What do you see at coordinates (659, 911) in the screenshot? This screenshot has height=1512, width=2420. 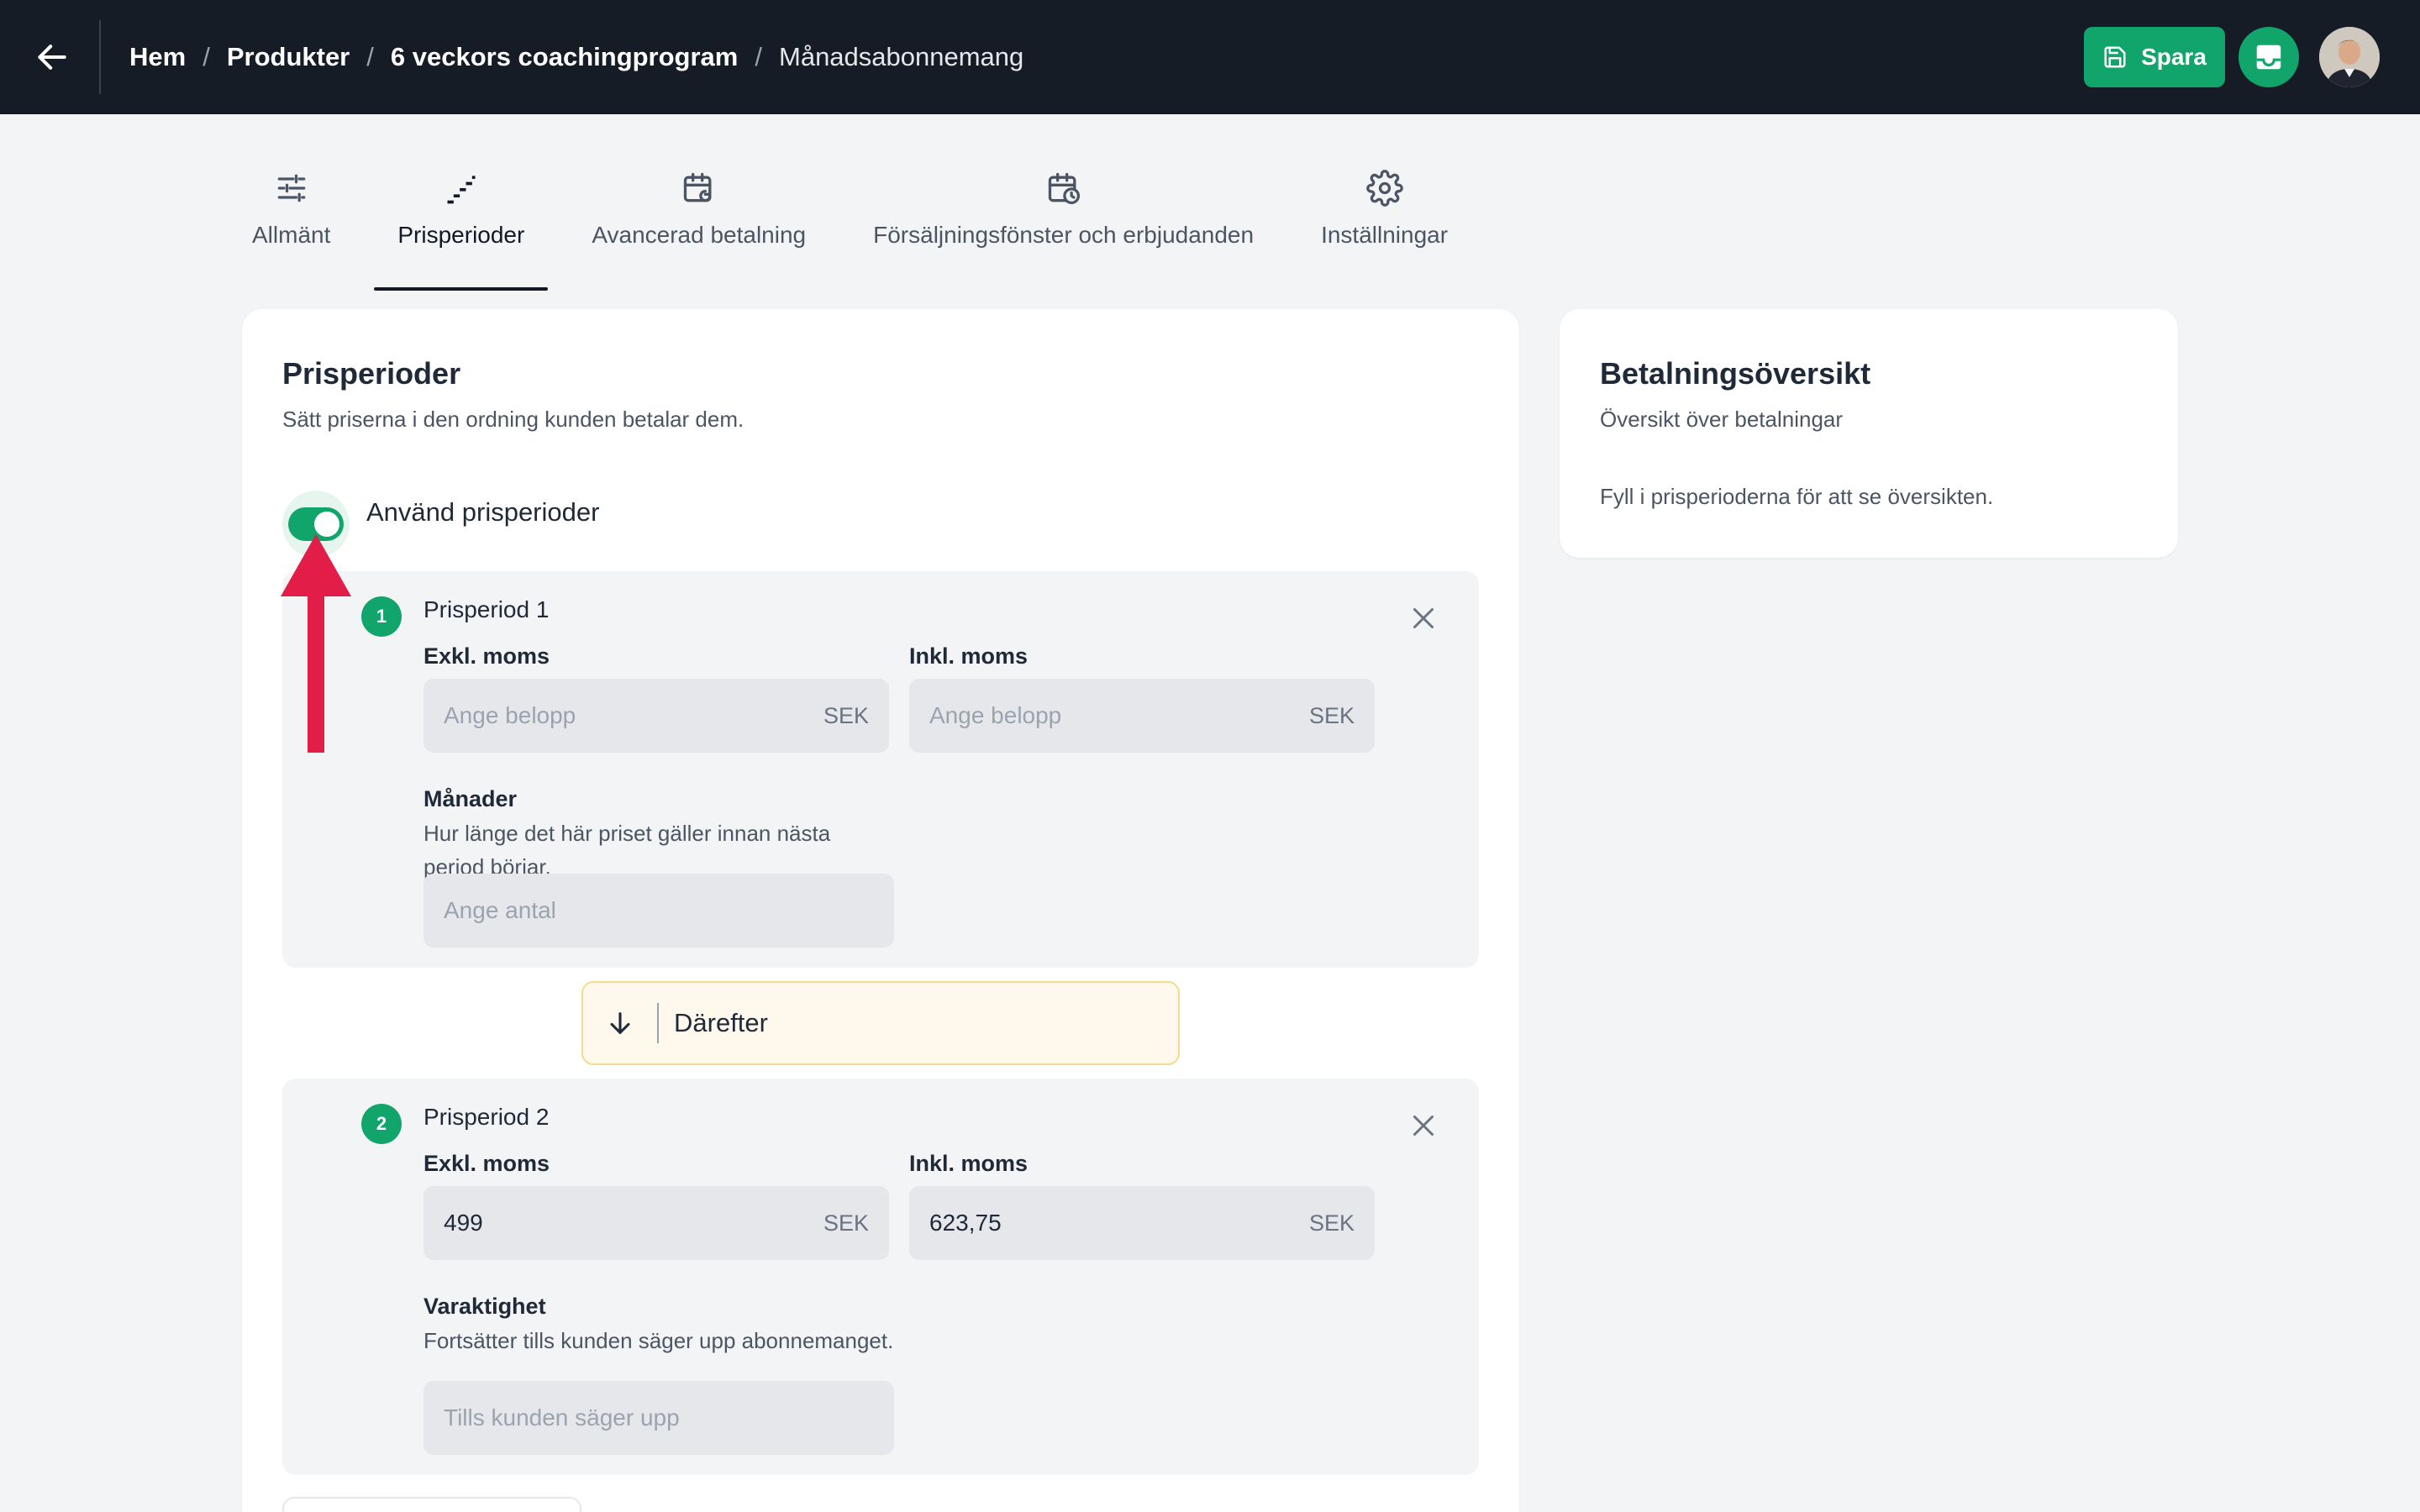 I see `months-input: Ange antal` at bounding box center [659, 911].